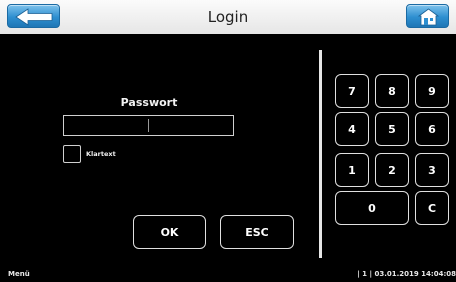 The image size is (456, 282). Describe the element at coordinates (257, 232) in the screenshot. I see `esc-button: ESC` at that location.